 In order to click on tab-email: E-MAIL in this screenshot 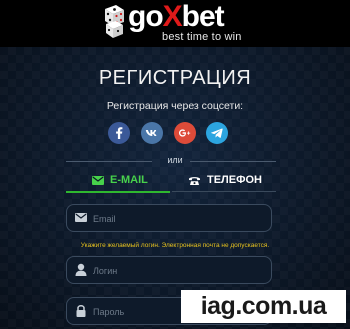, I will do `click(118, 182)`.